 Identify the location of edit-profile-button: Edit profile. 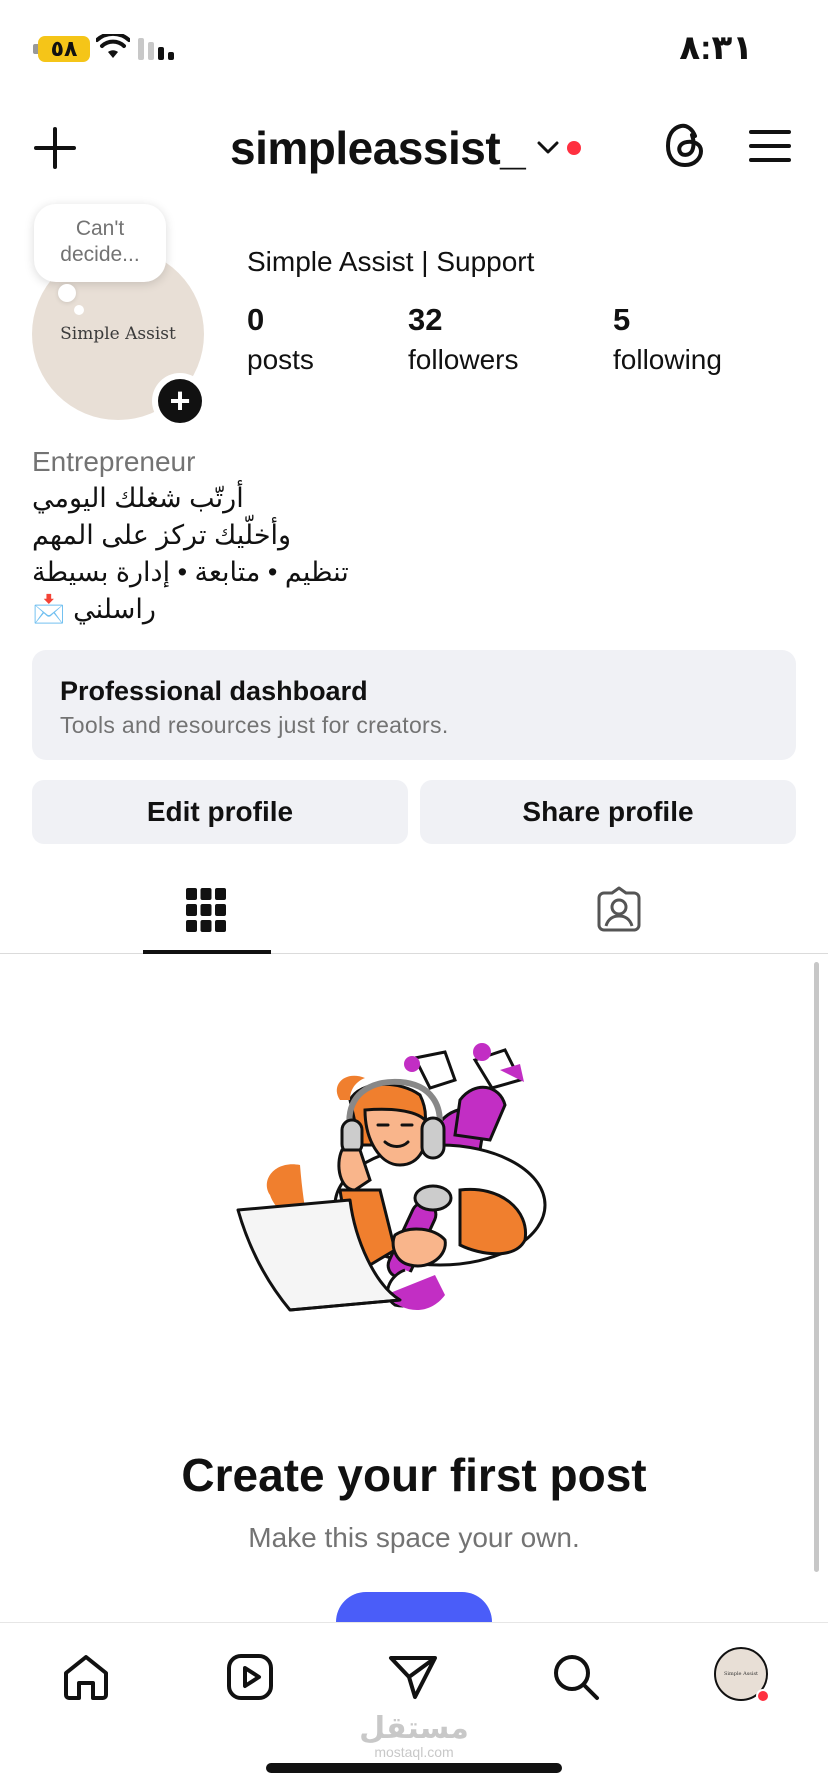
(220, 812).